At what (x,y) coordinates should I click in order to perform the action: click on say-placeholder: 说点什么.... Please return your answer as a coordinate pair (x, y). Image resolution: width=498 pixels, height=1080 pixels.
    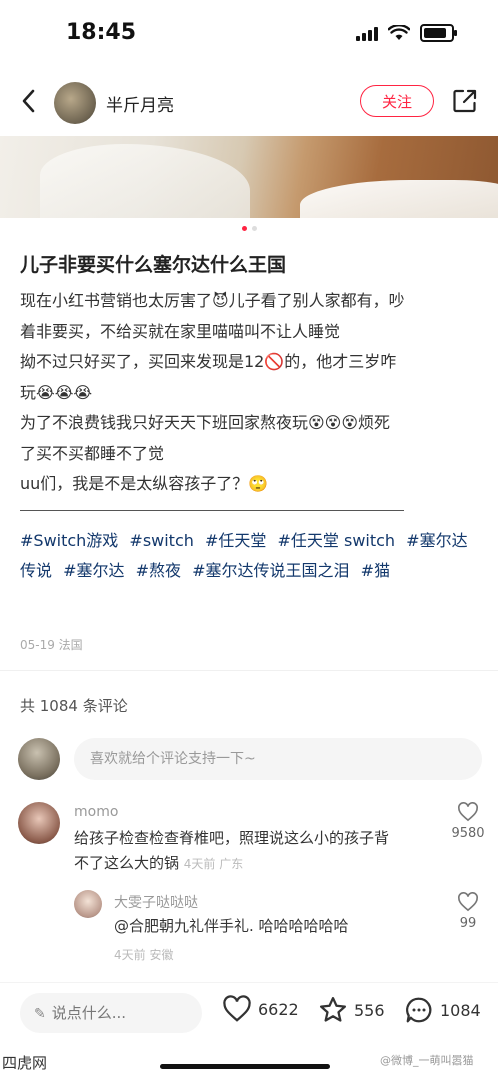
    Looking at the image, I should click on (89, 1013).